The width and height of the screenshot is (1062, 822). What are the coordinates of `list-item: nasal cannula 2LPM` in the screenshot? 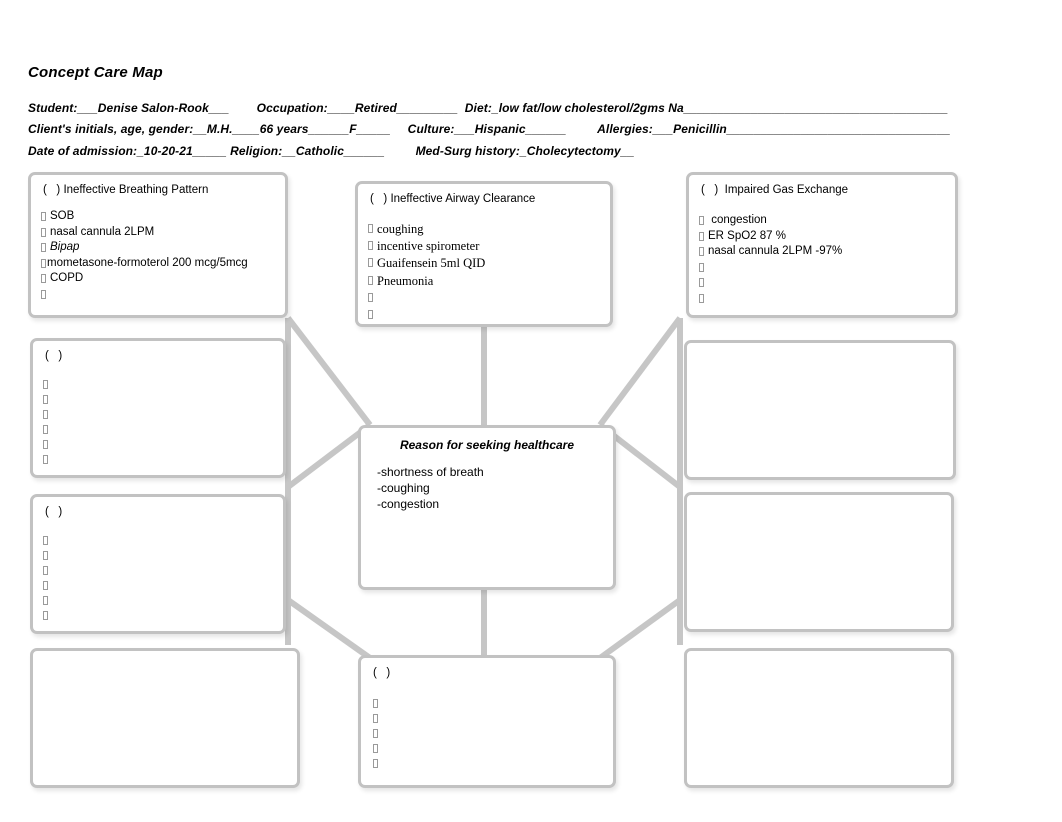 It's located at (144, 233).